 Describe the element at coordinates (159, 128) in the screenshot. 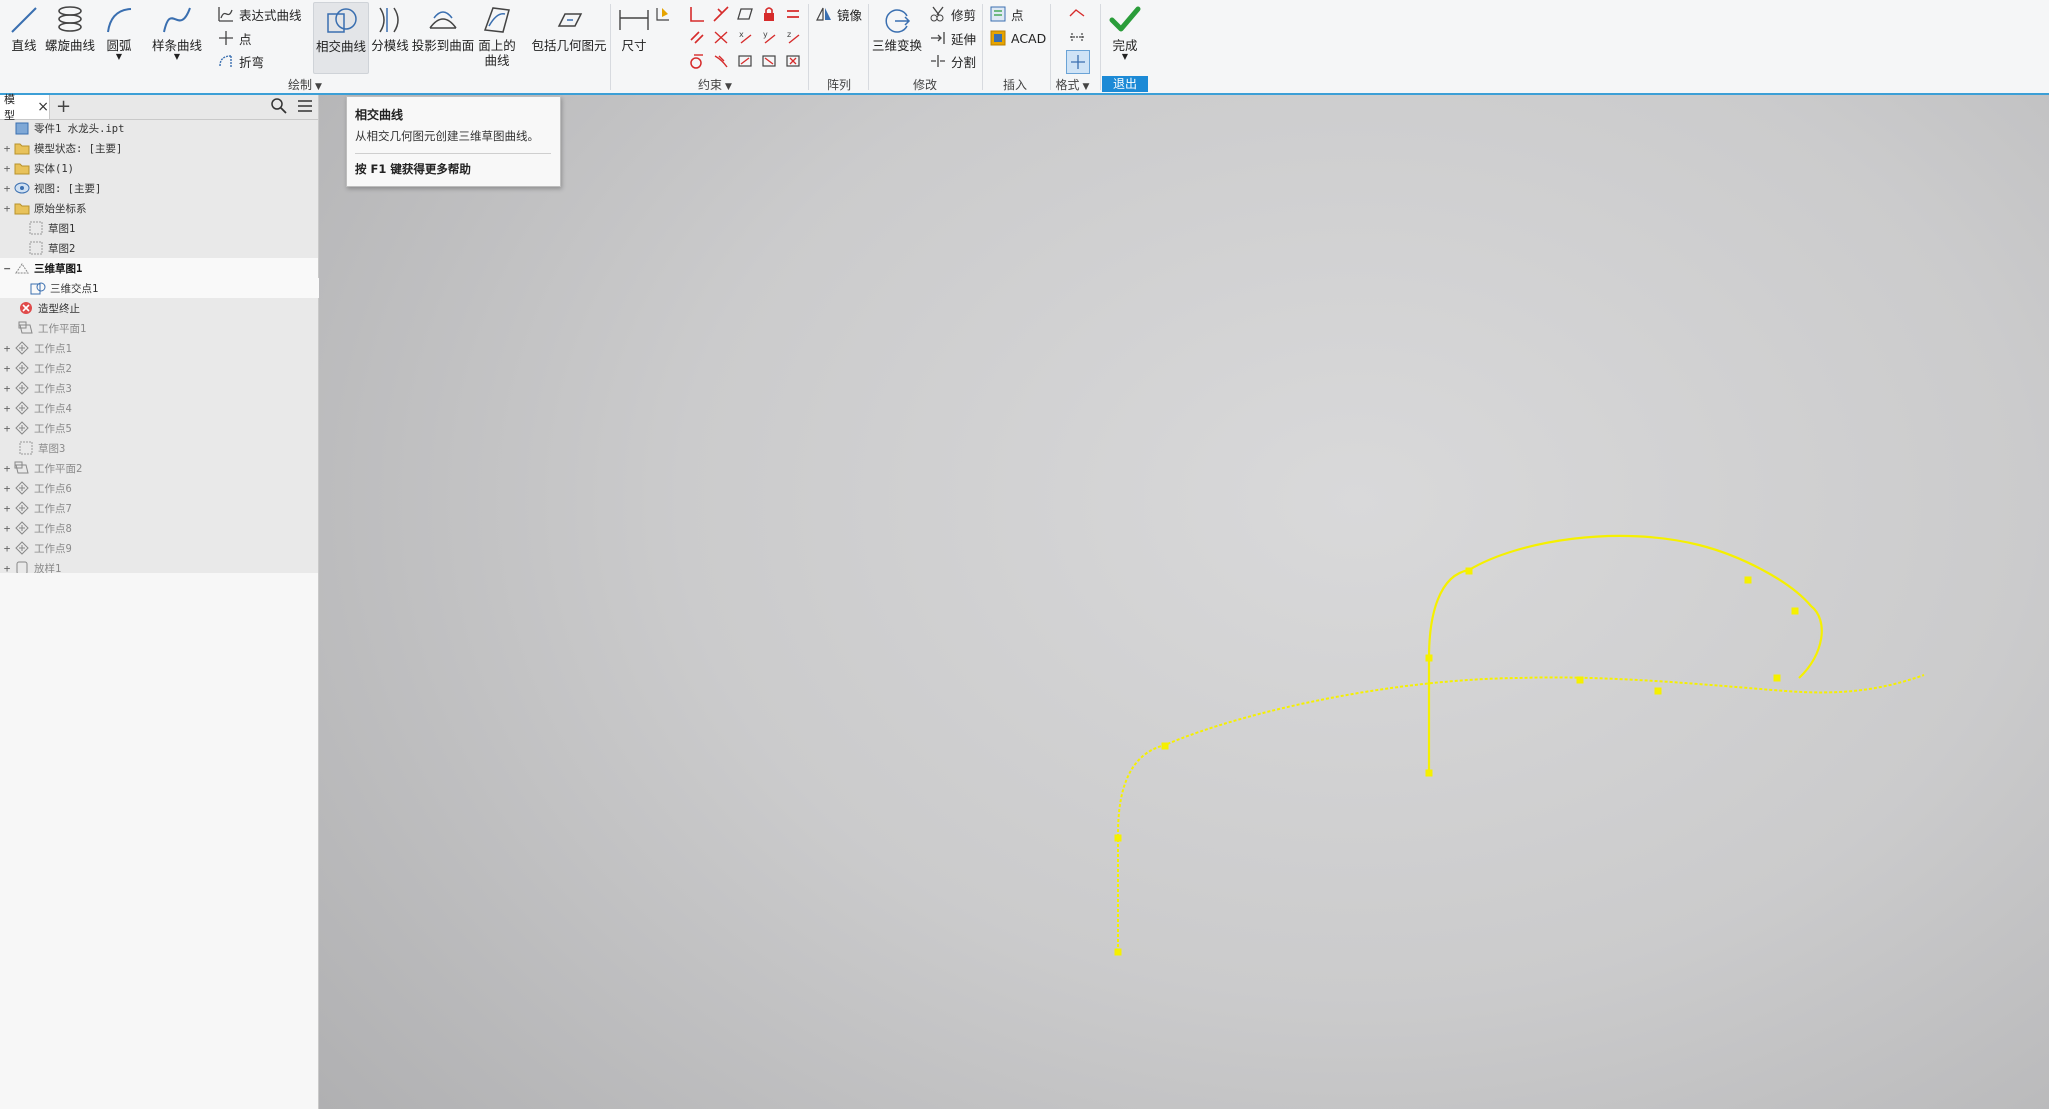

I see `tree-node: 零件1 水龙头.ipt` at that location.